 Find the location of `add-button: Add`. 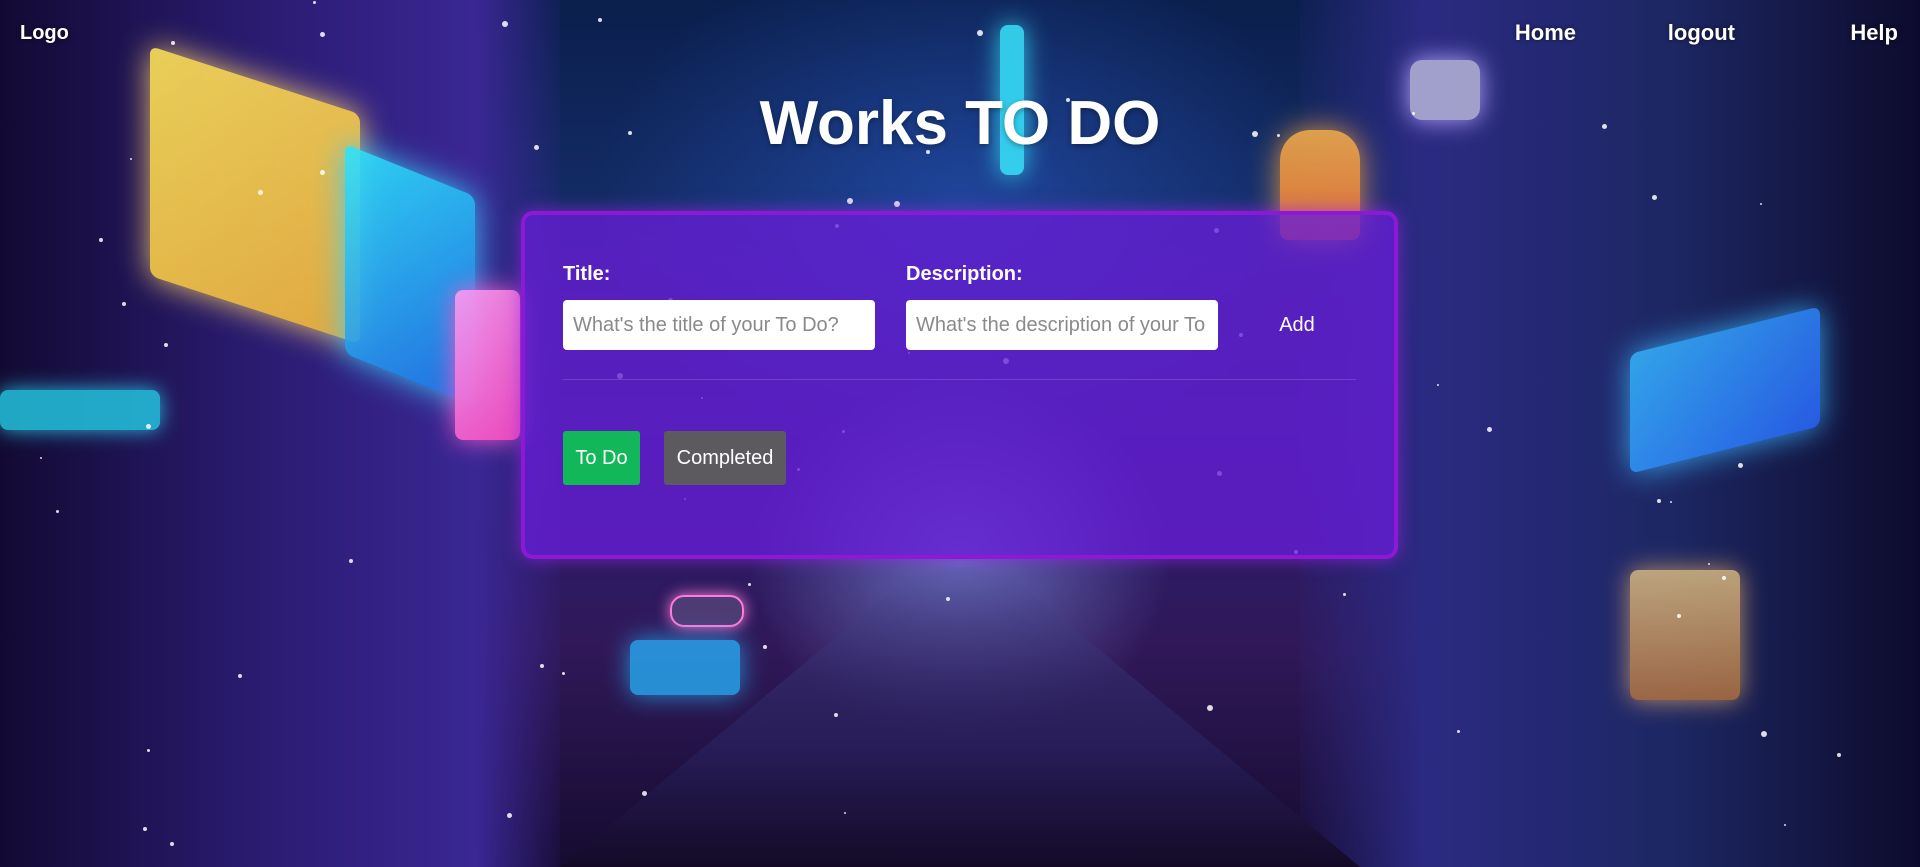

add-button: Add is located at coordinates (1297, 325).